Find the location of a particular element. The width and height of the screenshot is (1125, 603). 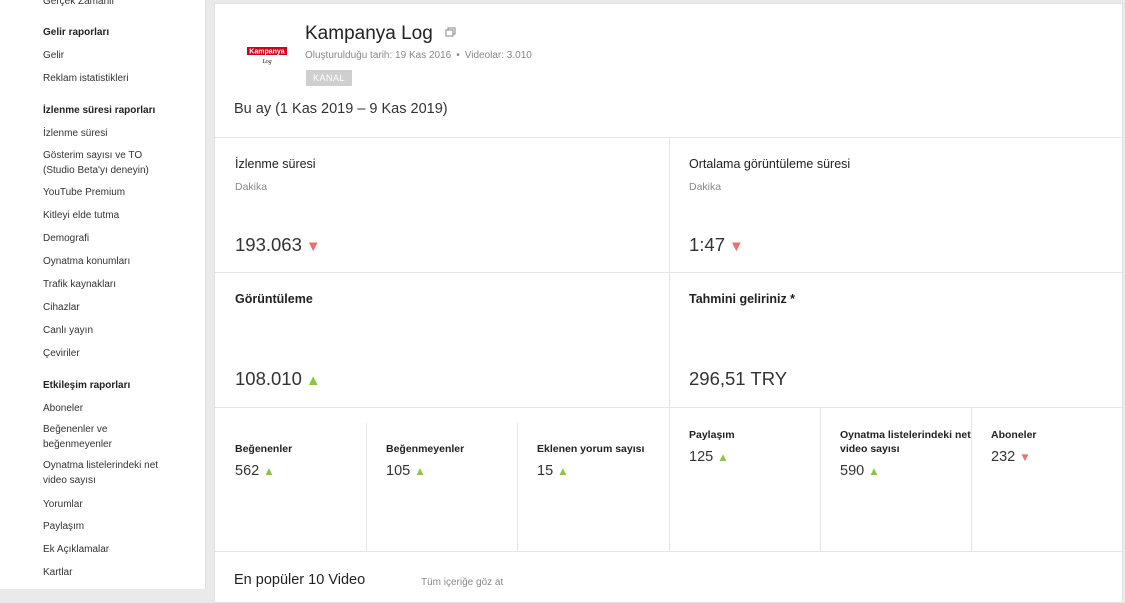

metric-value: 105 ▲ is located at coordinates (406, 471).